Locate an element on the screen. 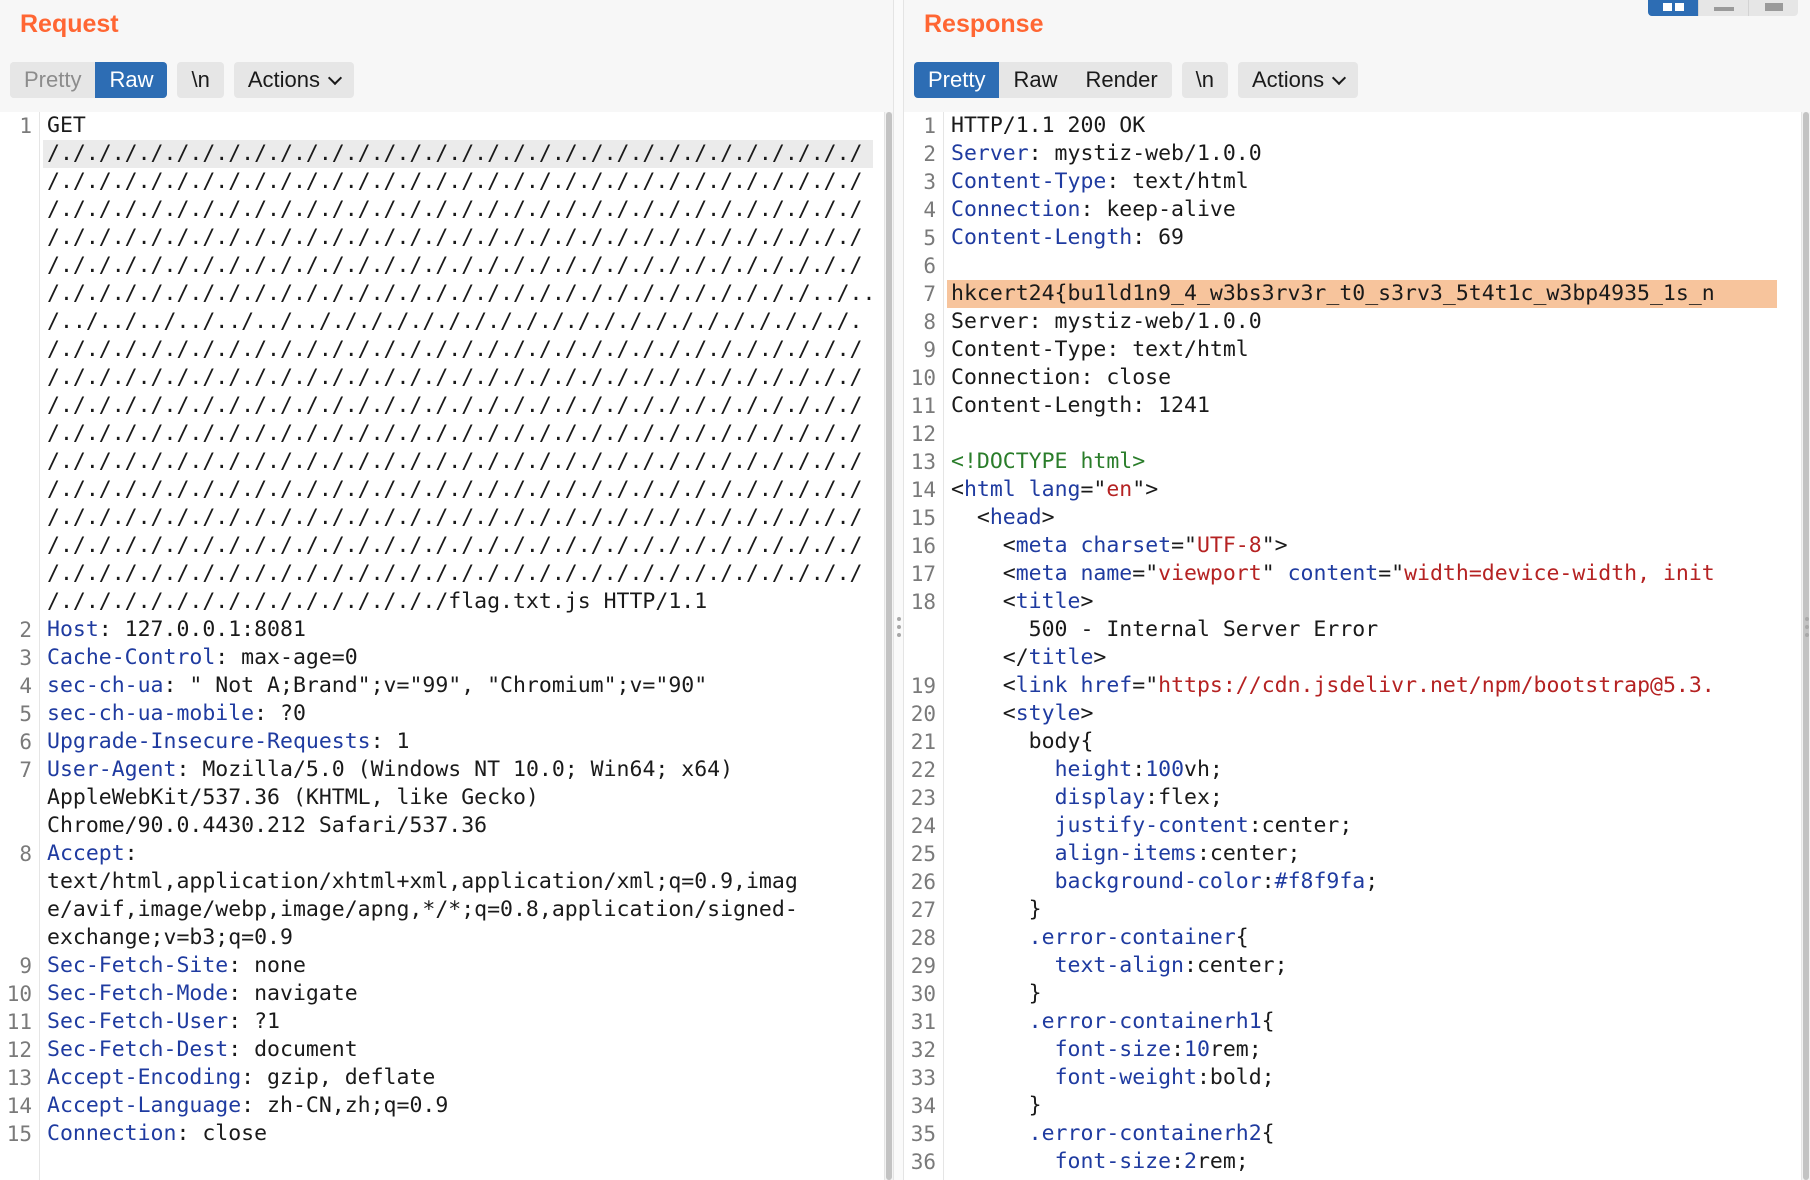  request-newline-toggle: \n is located at coordinates (200, 80).